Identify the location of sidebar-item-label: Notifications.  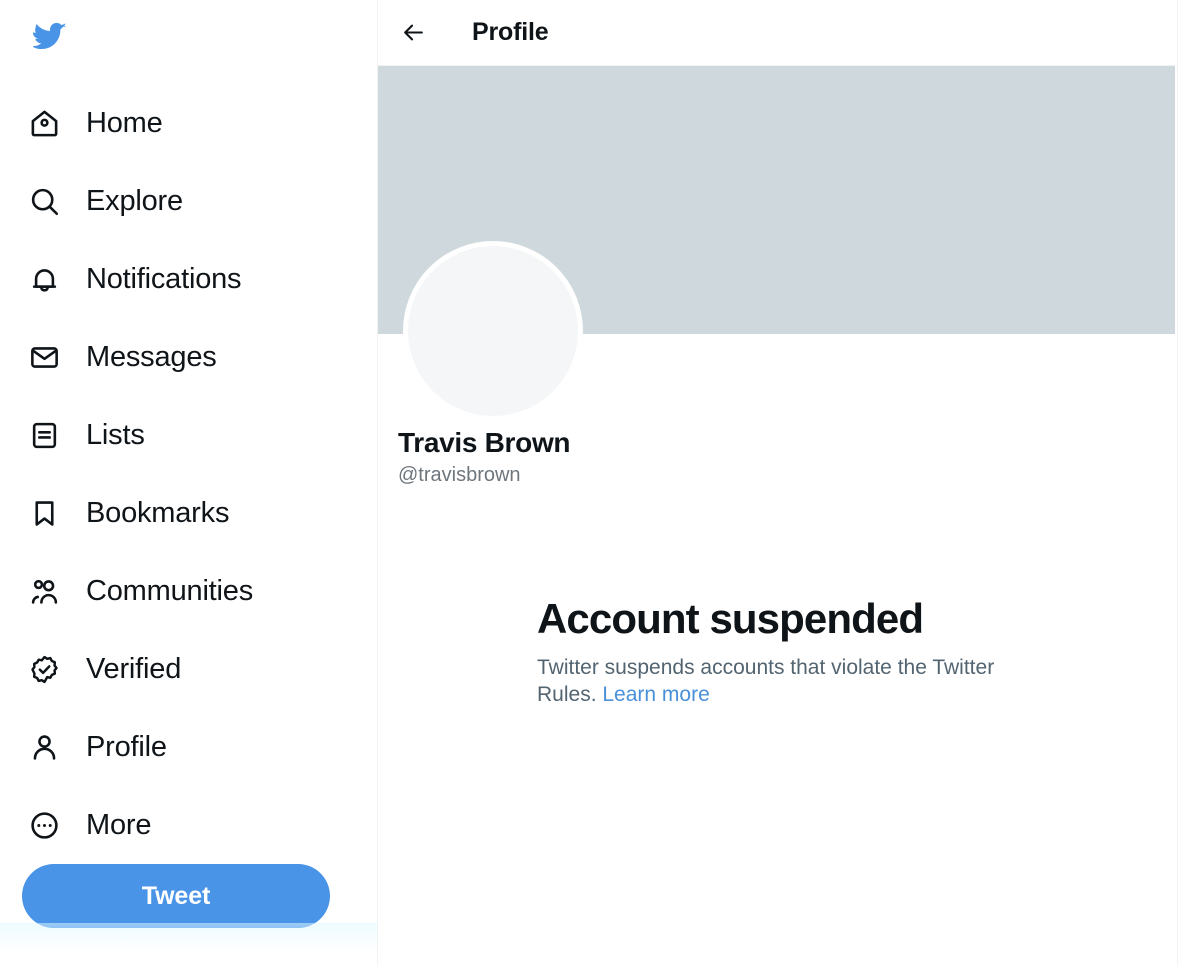
(164, 279).